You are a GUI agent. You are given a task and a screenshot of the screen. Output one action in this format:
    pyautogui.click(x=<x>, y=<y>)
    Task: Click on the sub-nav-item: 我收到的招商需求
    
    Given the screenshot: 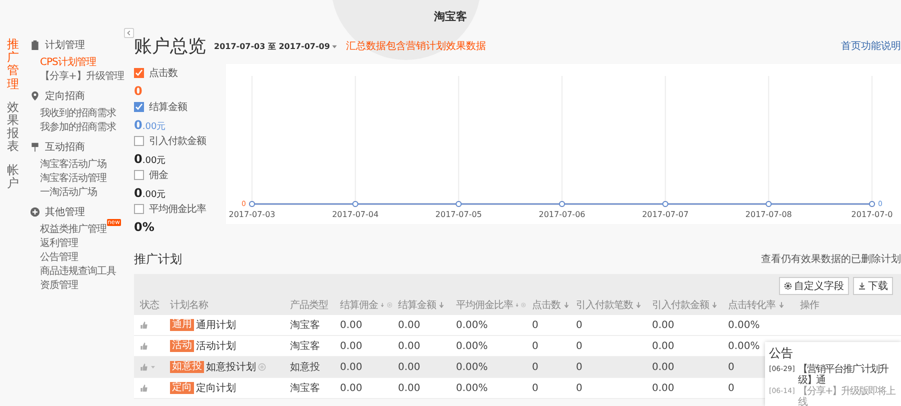 What is the action you would take?
    pyautogui.click(x=78, y=113)
    